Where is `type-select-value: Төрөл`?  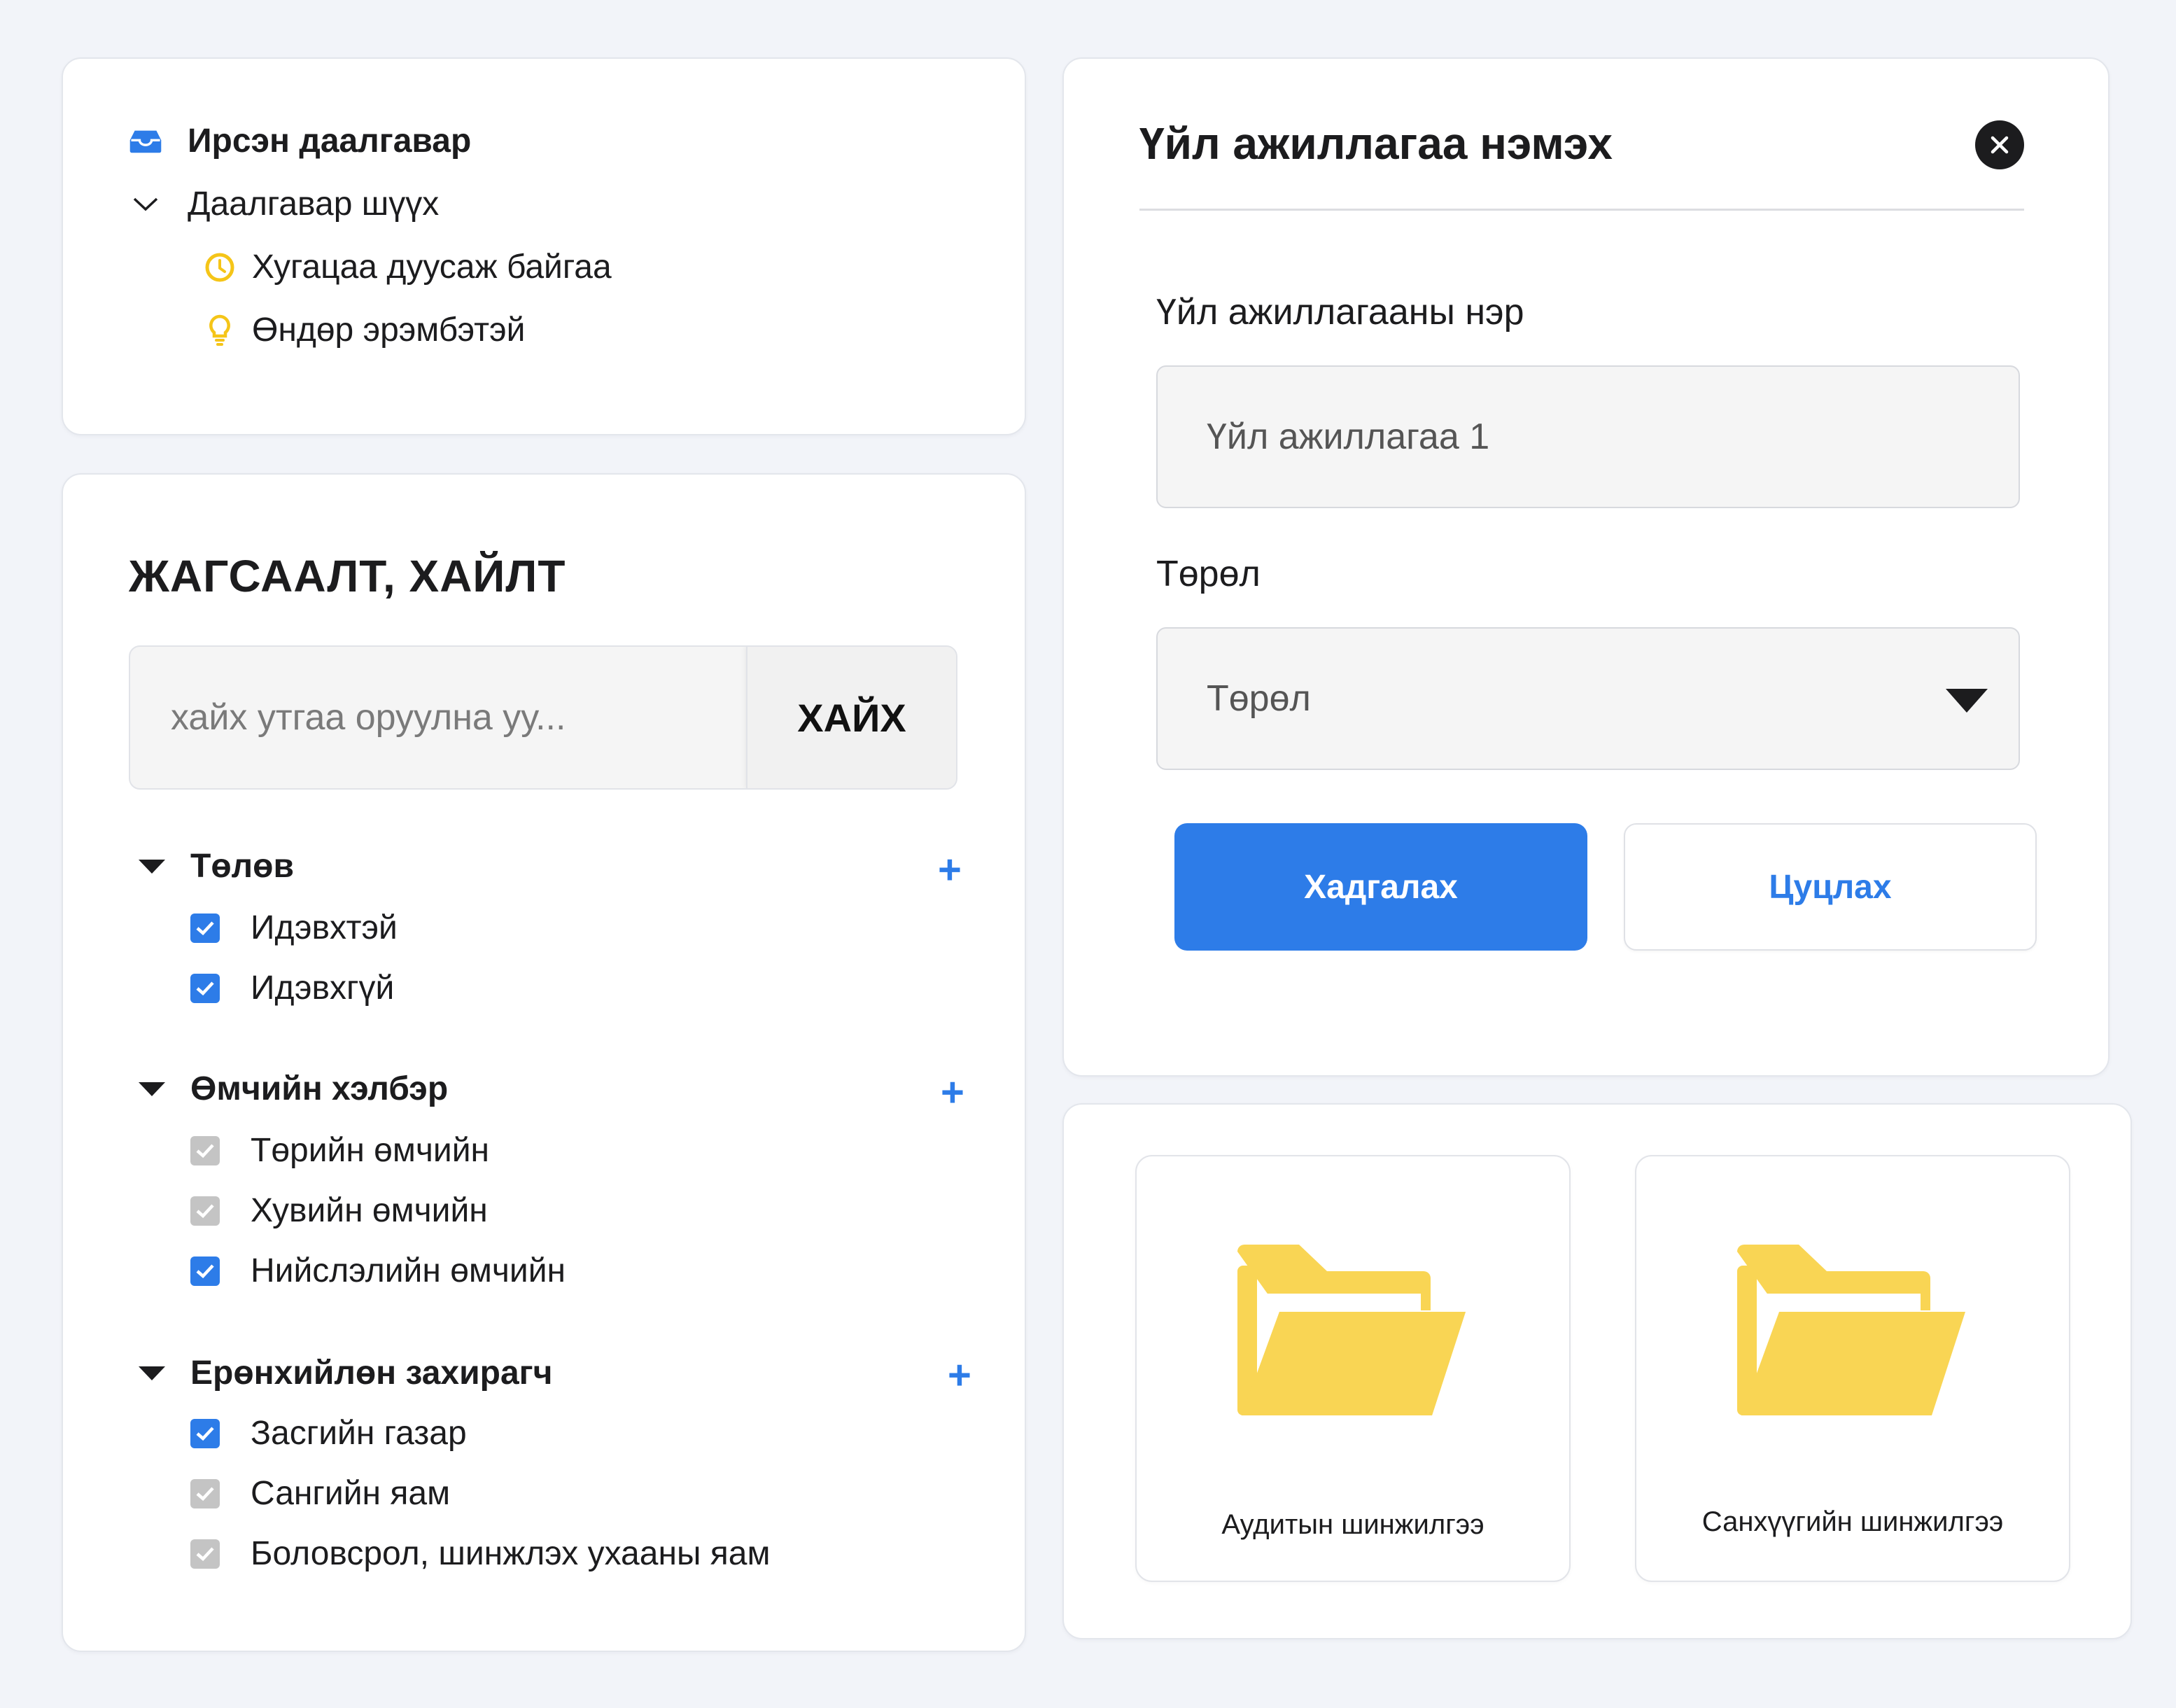
type-select-value: Төрөл is located at coordinates (1259, 698).